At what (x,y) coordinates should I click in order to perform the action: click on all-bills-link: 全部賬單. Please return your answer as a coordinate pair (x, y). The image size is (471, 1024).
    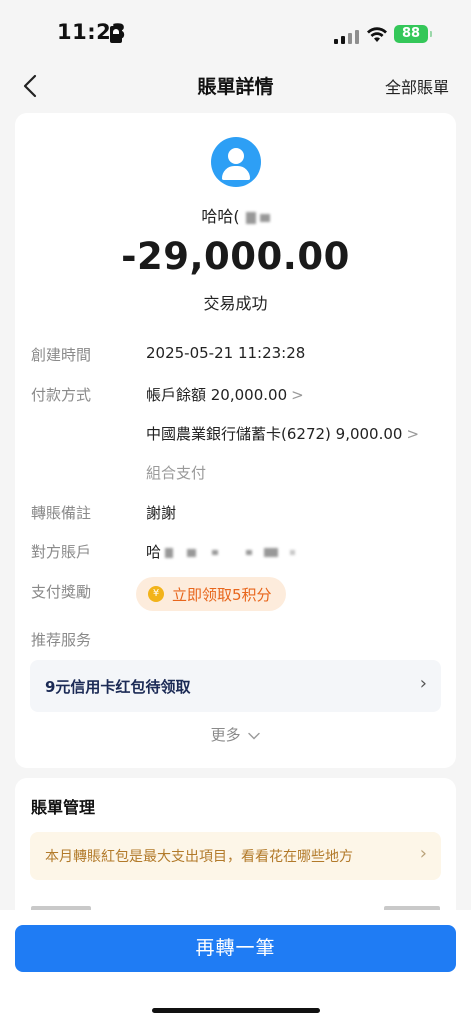
    Looking at the image, I should click on (417, 86).